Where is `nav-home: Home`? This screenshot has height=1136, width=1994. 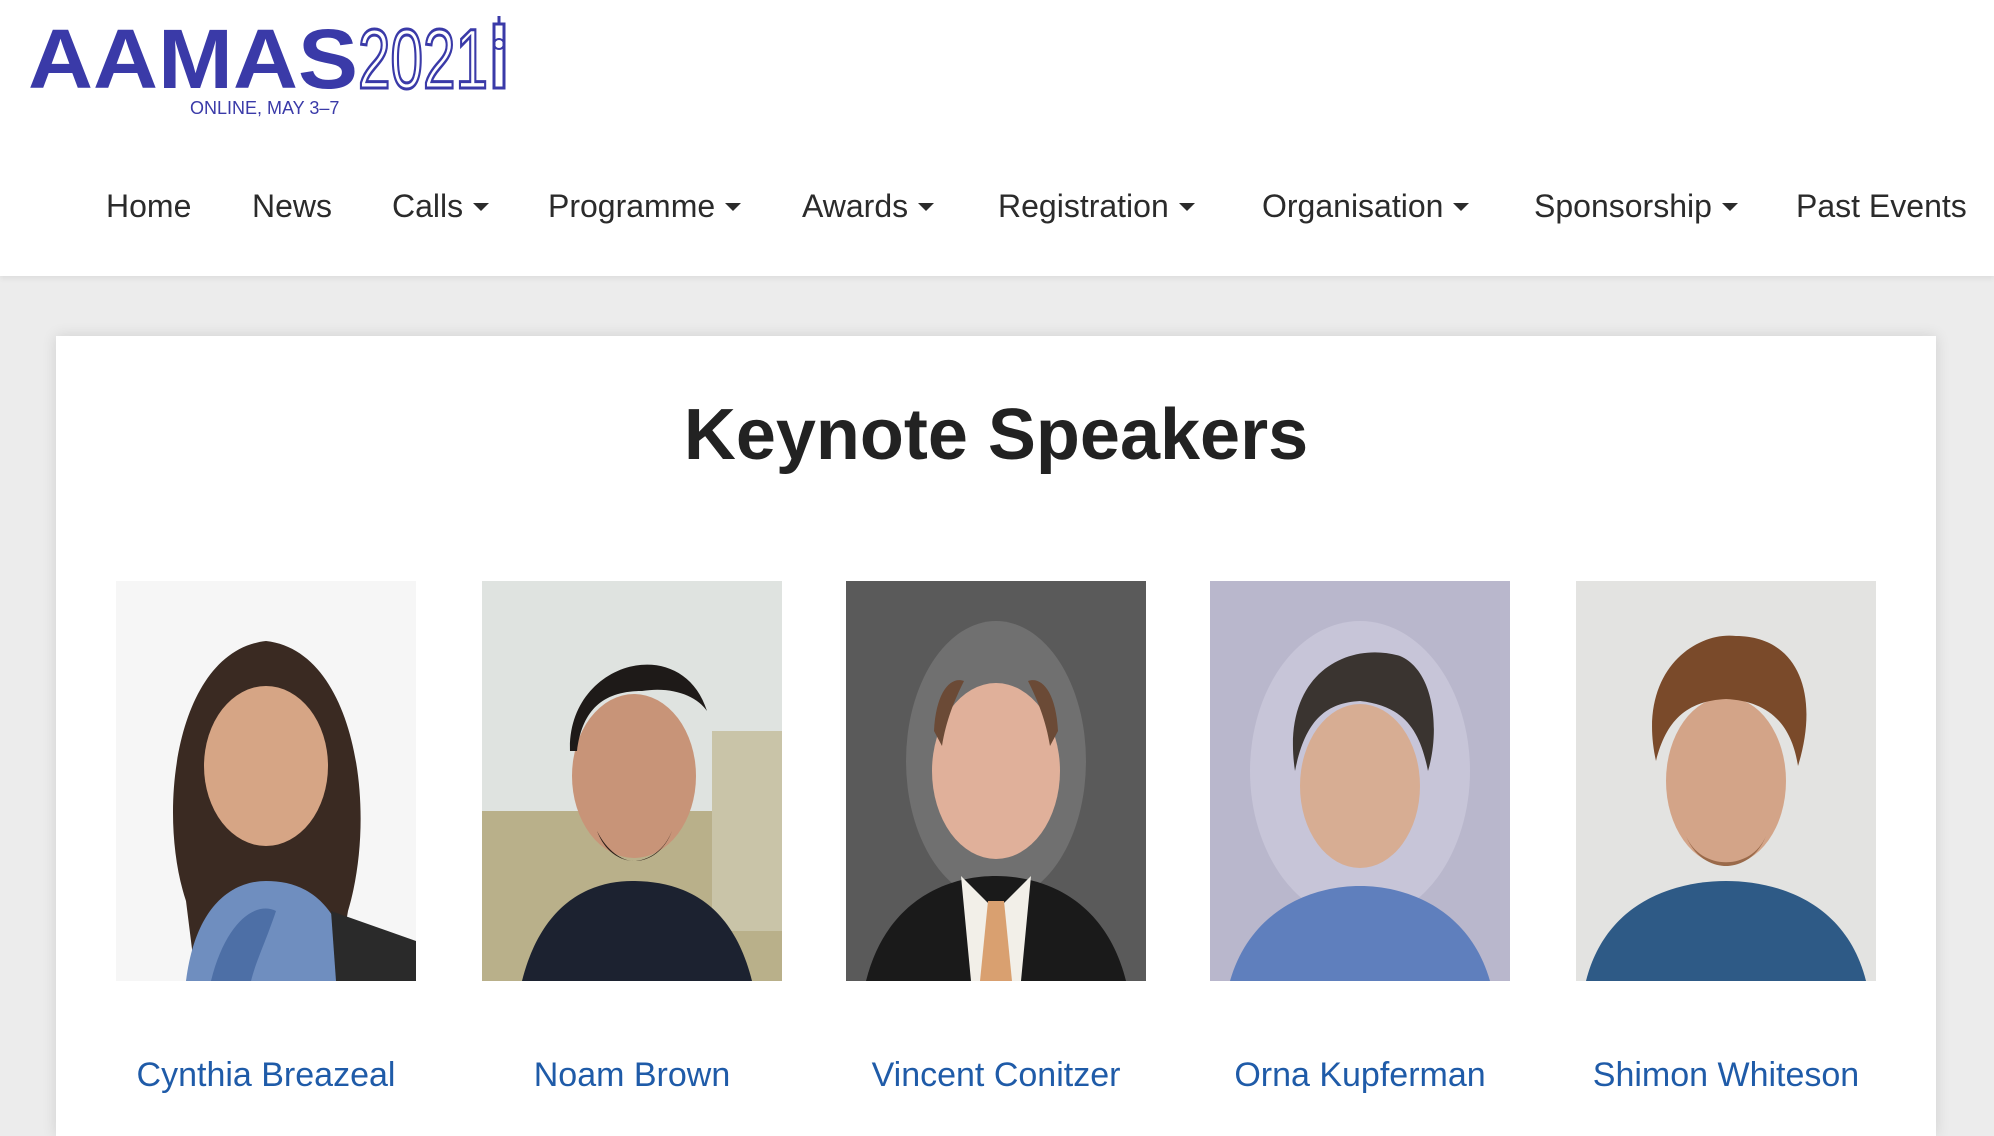 nav-home: Home is located at coordinates (148, 206).